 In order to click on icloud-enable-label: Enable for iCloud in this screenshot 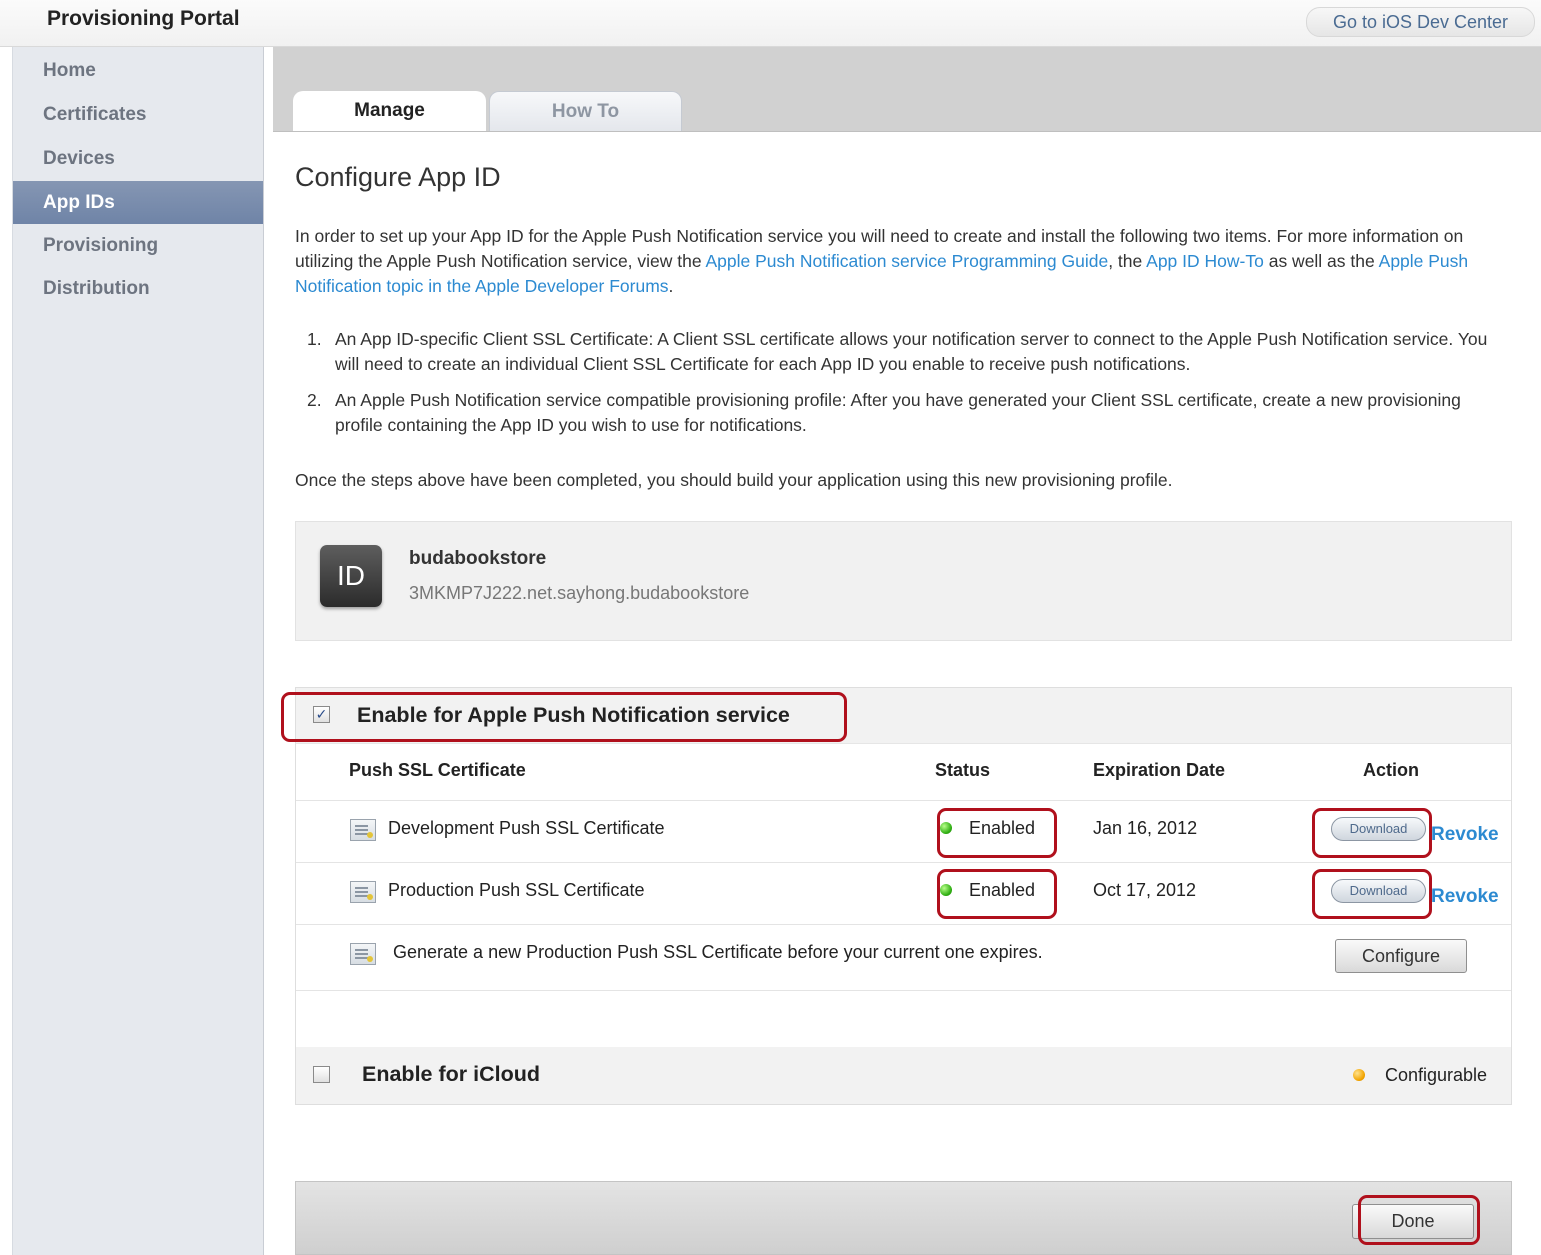, I will do `click(451, 1074)`.